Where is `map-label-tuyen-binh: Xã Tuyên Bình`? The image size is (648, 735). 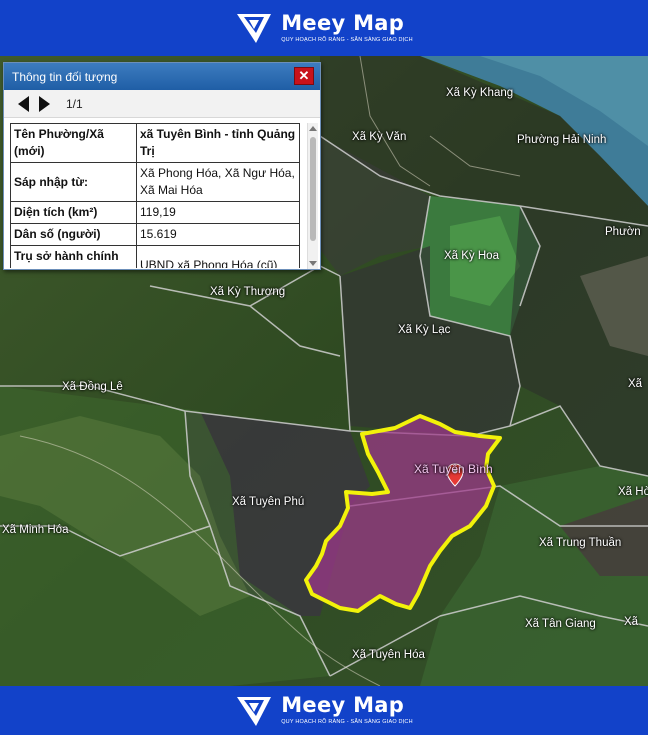 map-label-tuyen-binh: Xã Tuyên Bình is located at coordinates (453, 469).